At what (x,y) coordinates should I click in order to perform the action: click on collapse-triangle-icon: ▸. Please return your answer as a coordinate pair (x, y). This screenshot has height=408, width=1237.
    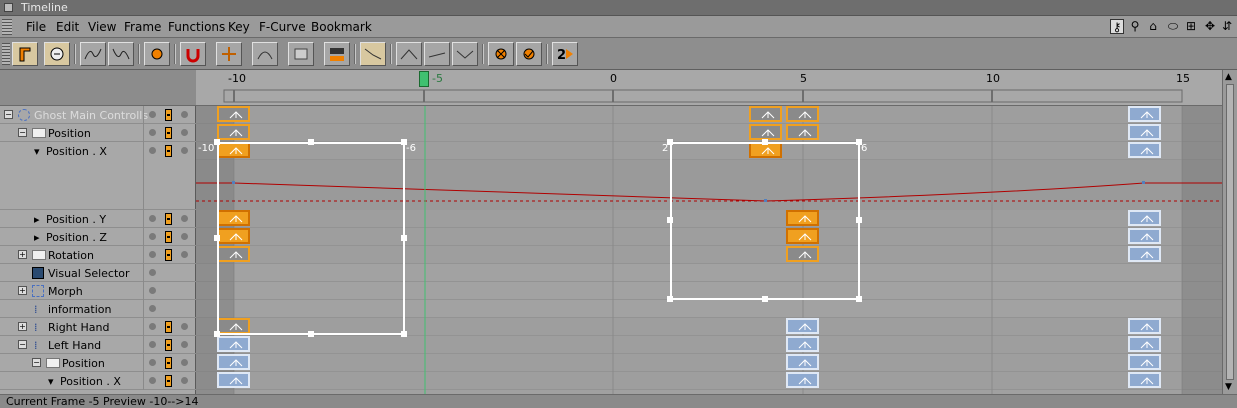
    Looking at the image, I should click on (37, 219).